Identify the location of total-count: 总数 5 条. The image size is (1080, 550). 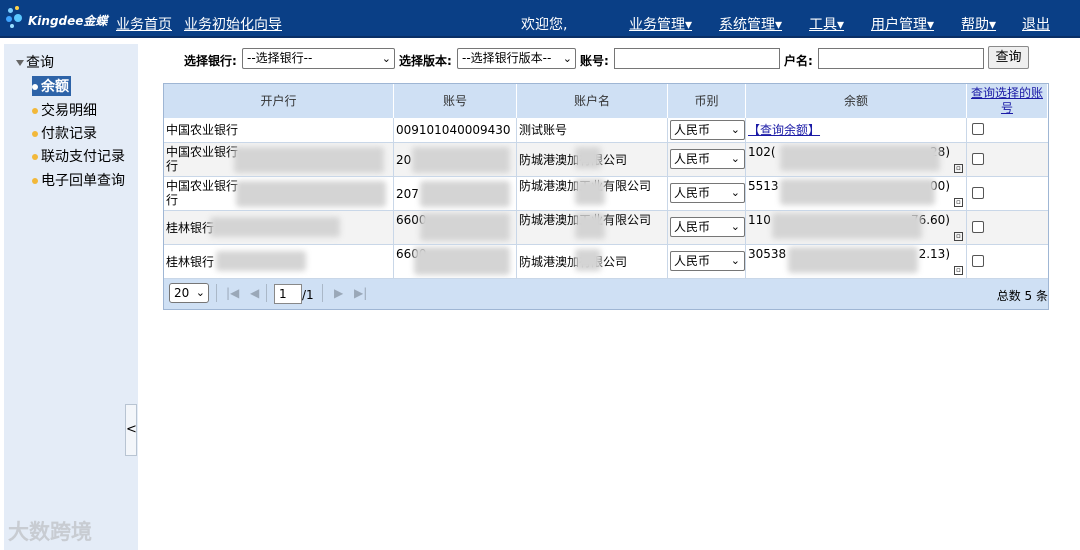
(1022, 296).